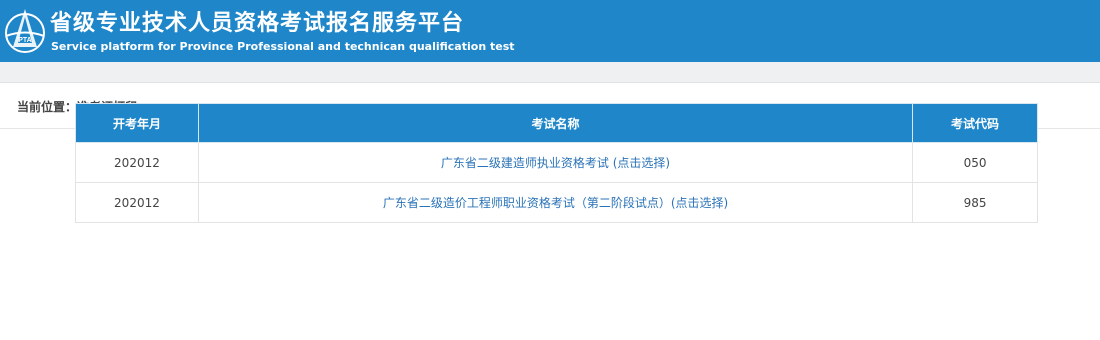 This screenshot has width=1100, height=340. Describe the element at coordinates (137, 123) in the screenshot. I see `column-header-month: 开考年月` at that location.